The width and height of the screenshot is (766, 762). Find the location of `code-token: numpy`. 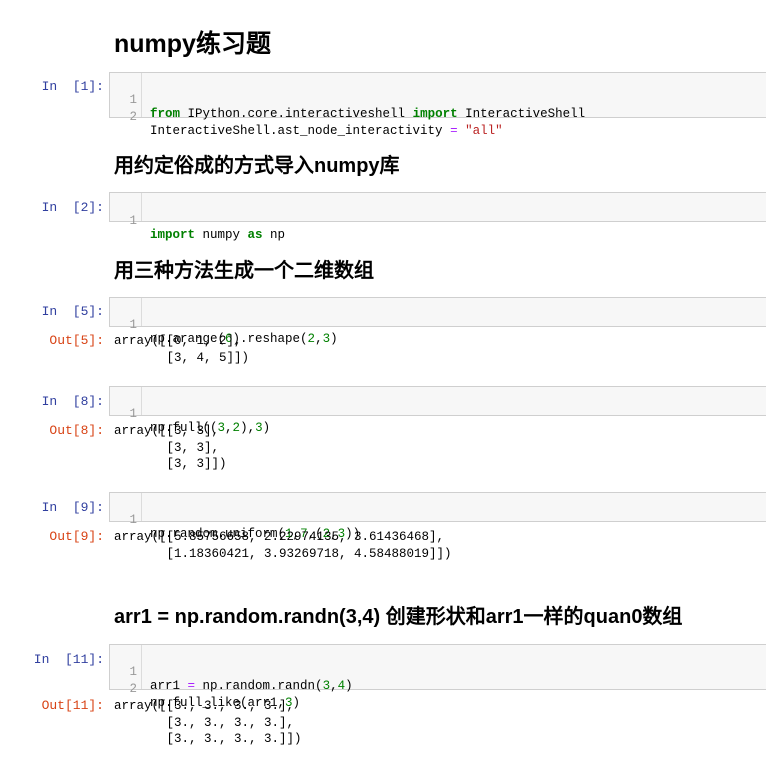

code-token: numpy is located at coordinates (221, 235).